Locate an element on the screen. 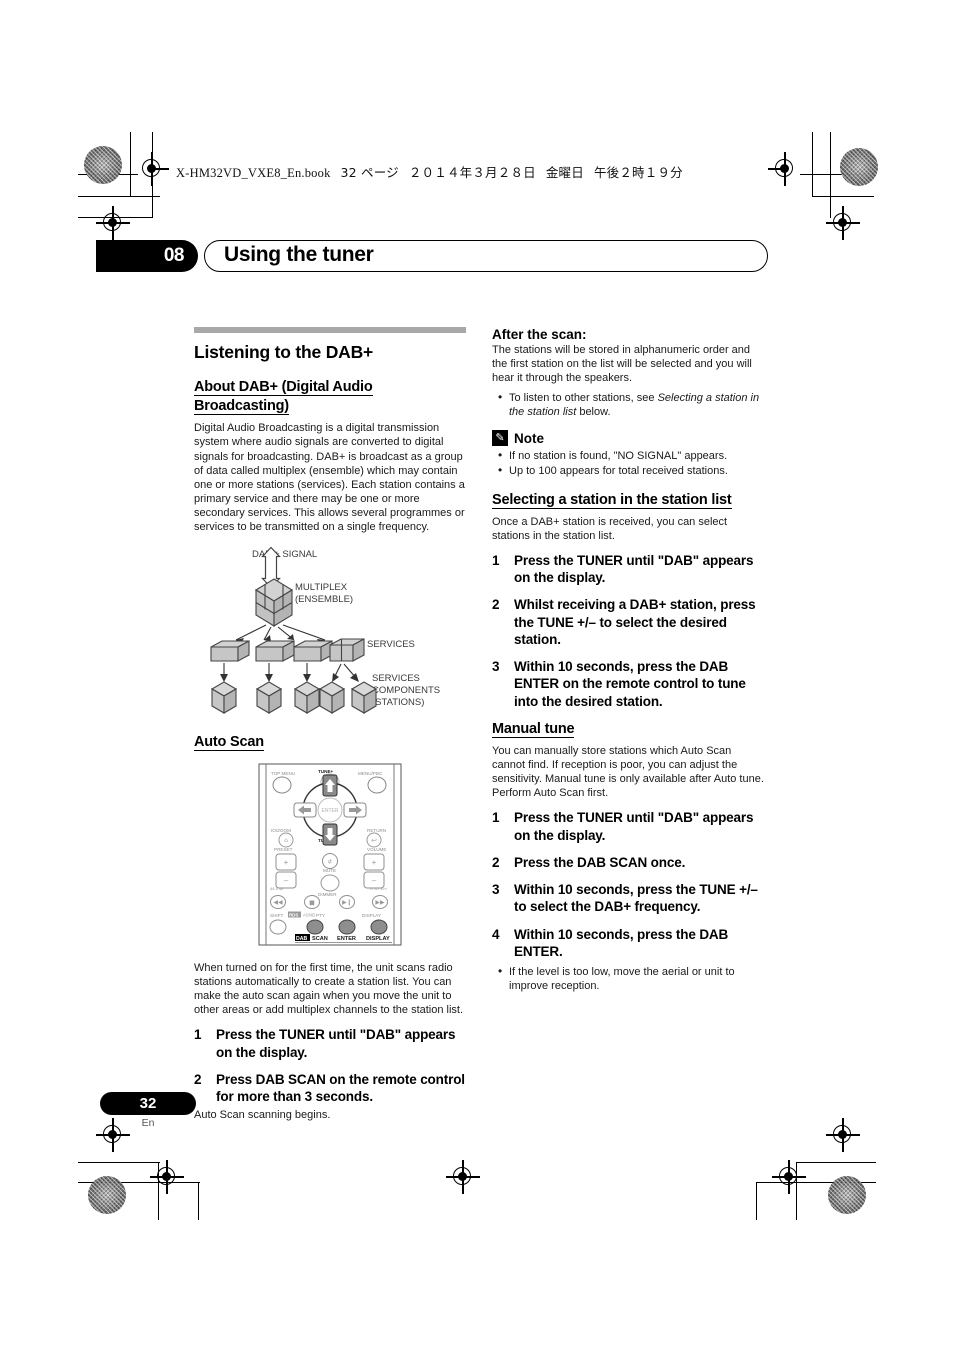 The image size is (954, 1350). auto-scan-heading: Auto Scan is located at coordinates (229, 742).